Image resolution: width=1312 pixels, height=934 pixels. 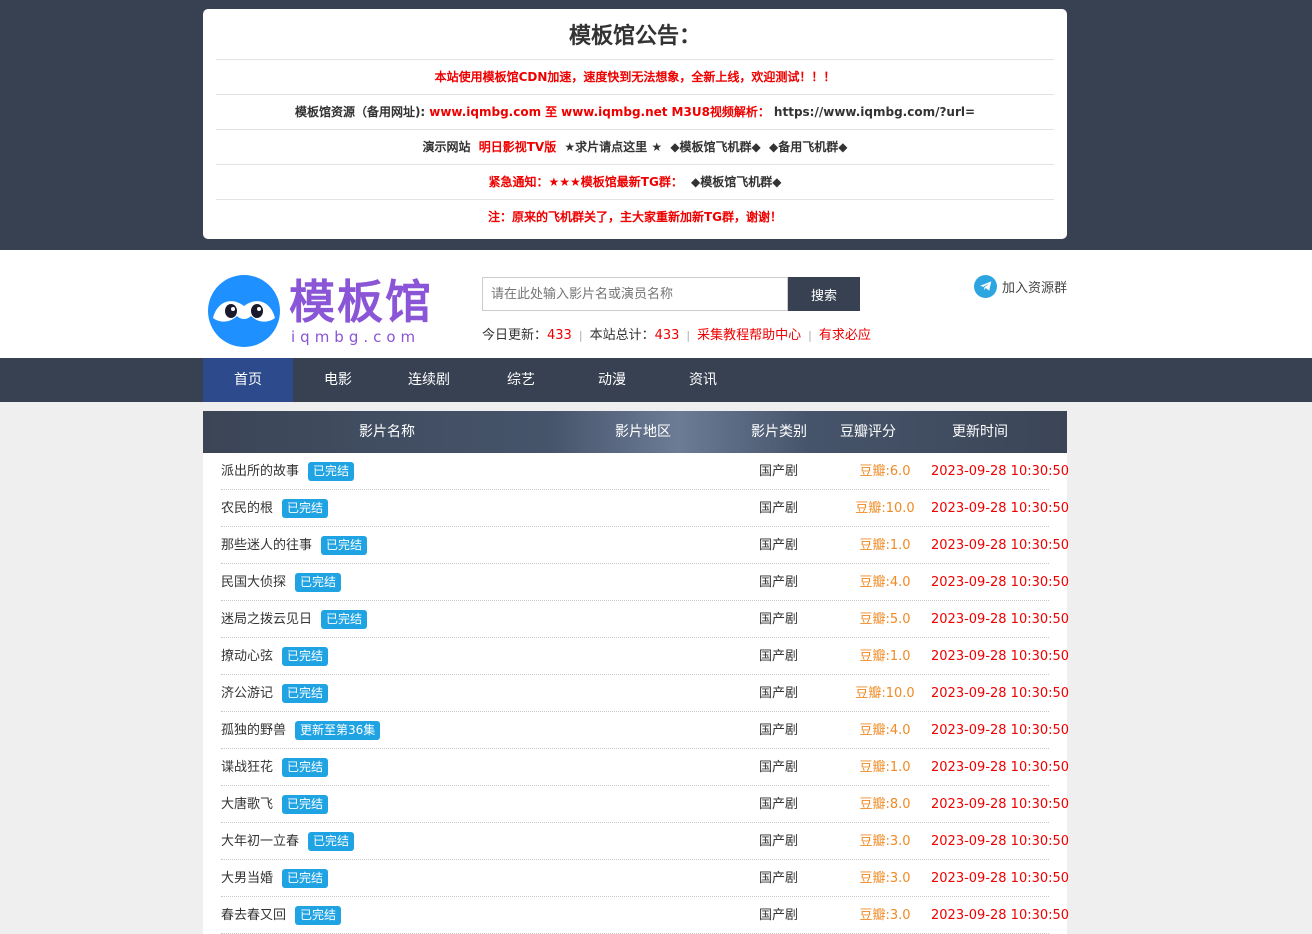 I want to click on video-title: 春去春又回, so click(x=254, y=915).